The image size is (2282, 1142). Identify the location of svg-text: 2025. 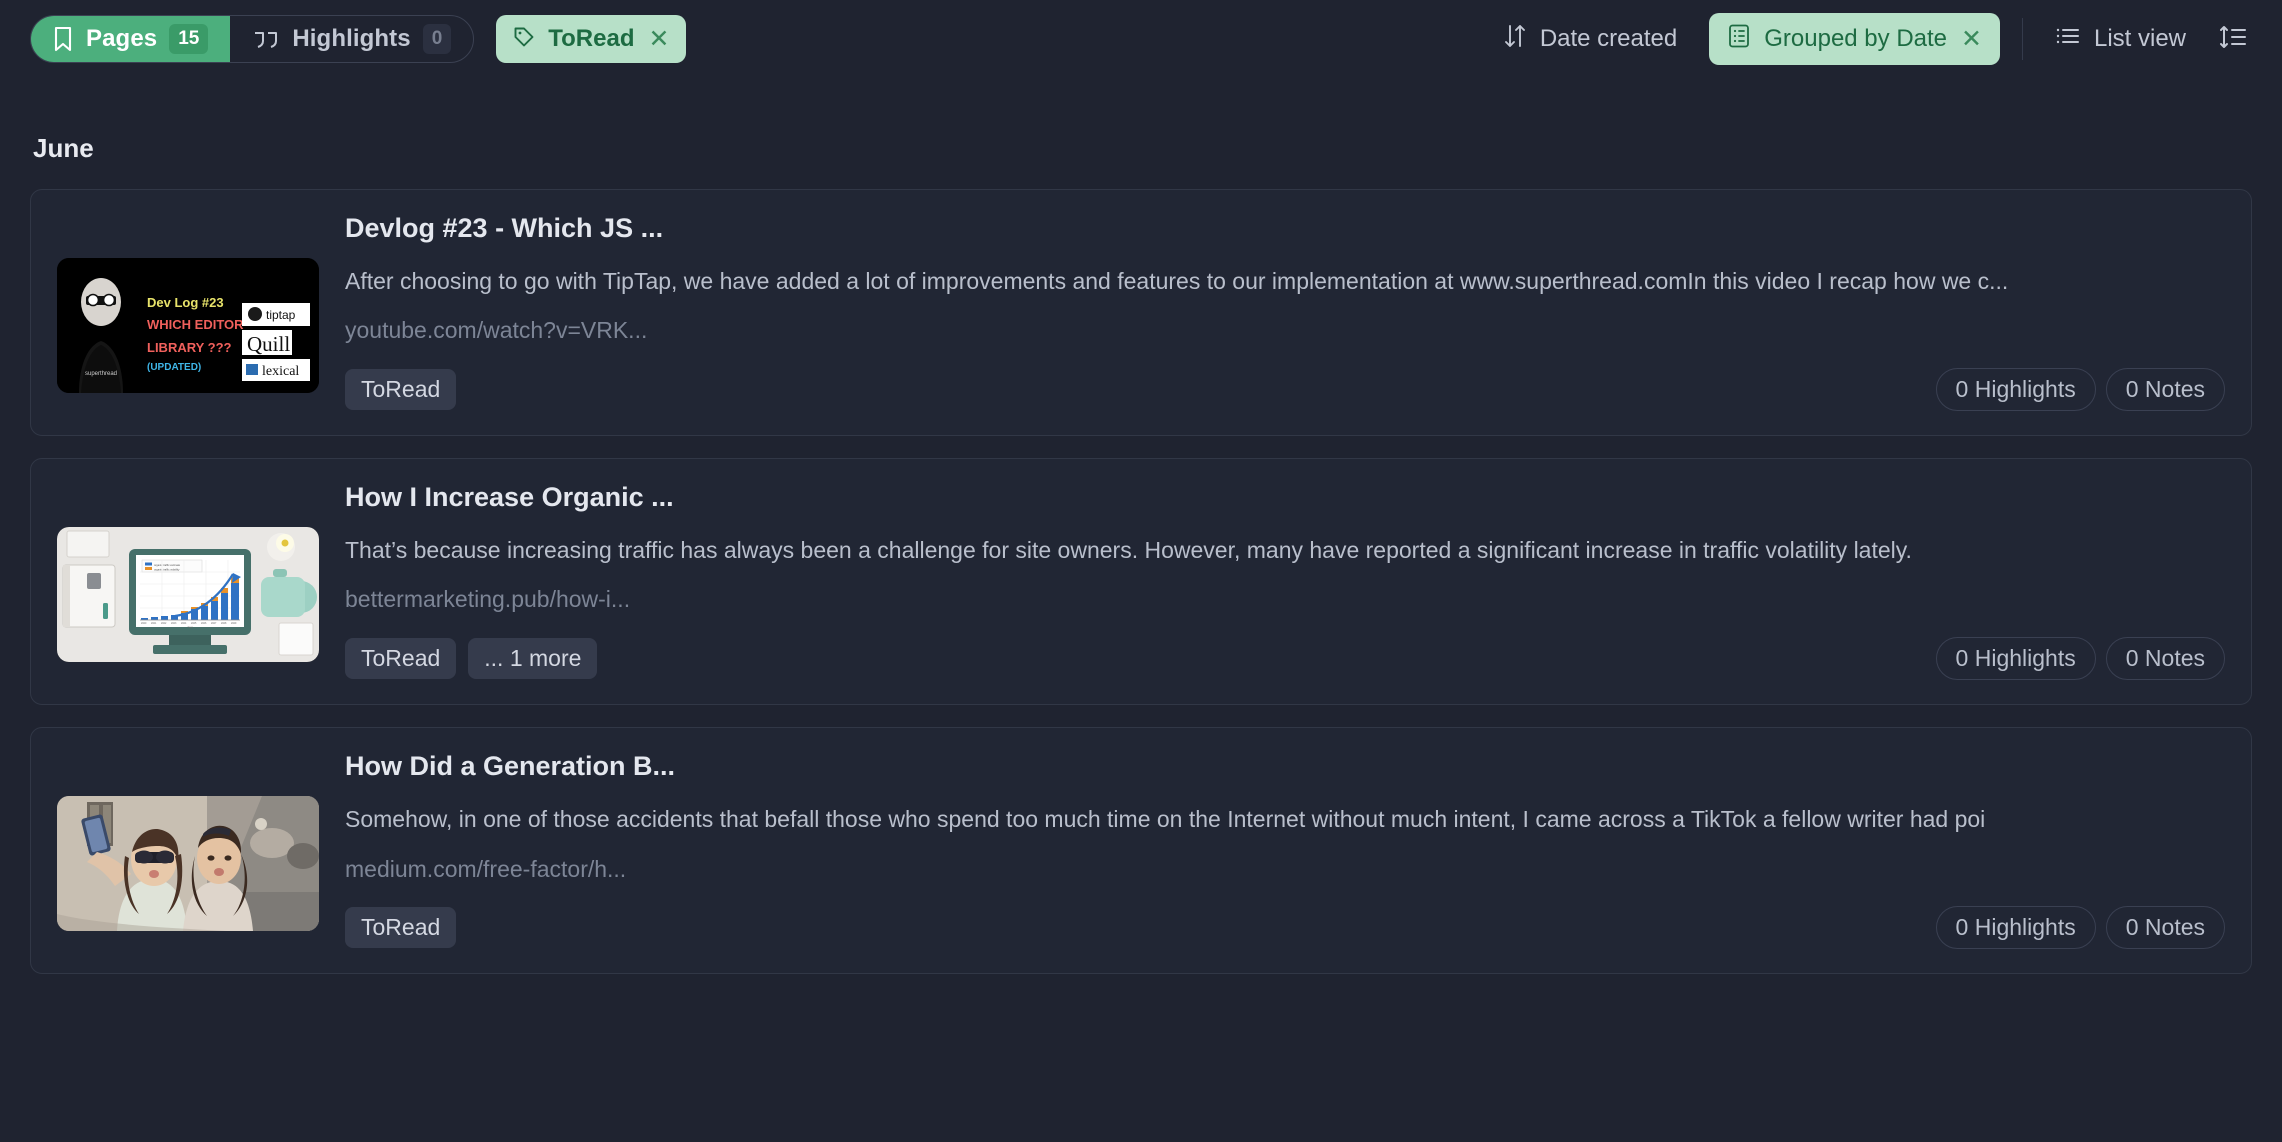
(194, 623).